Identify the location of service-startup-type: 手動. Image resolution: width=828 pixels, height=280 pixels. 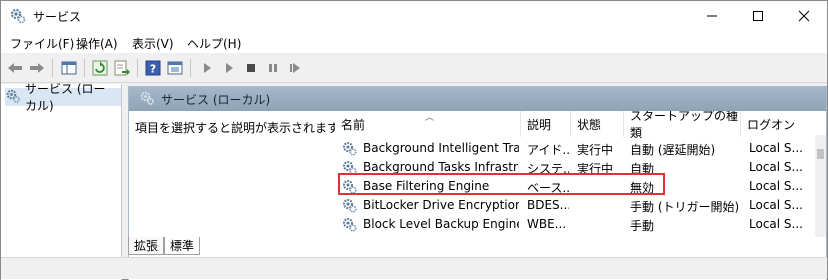
(642, 226).